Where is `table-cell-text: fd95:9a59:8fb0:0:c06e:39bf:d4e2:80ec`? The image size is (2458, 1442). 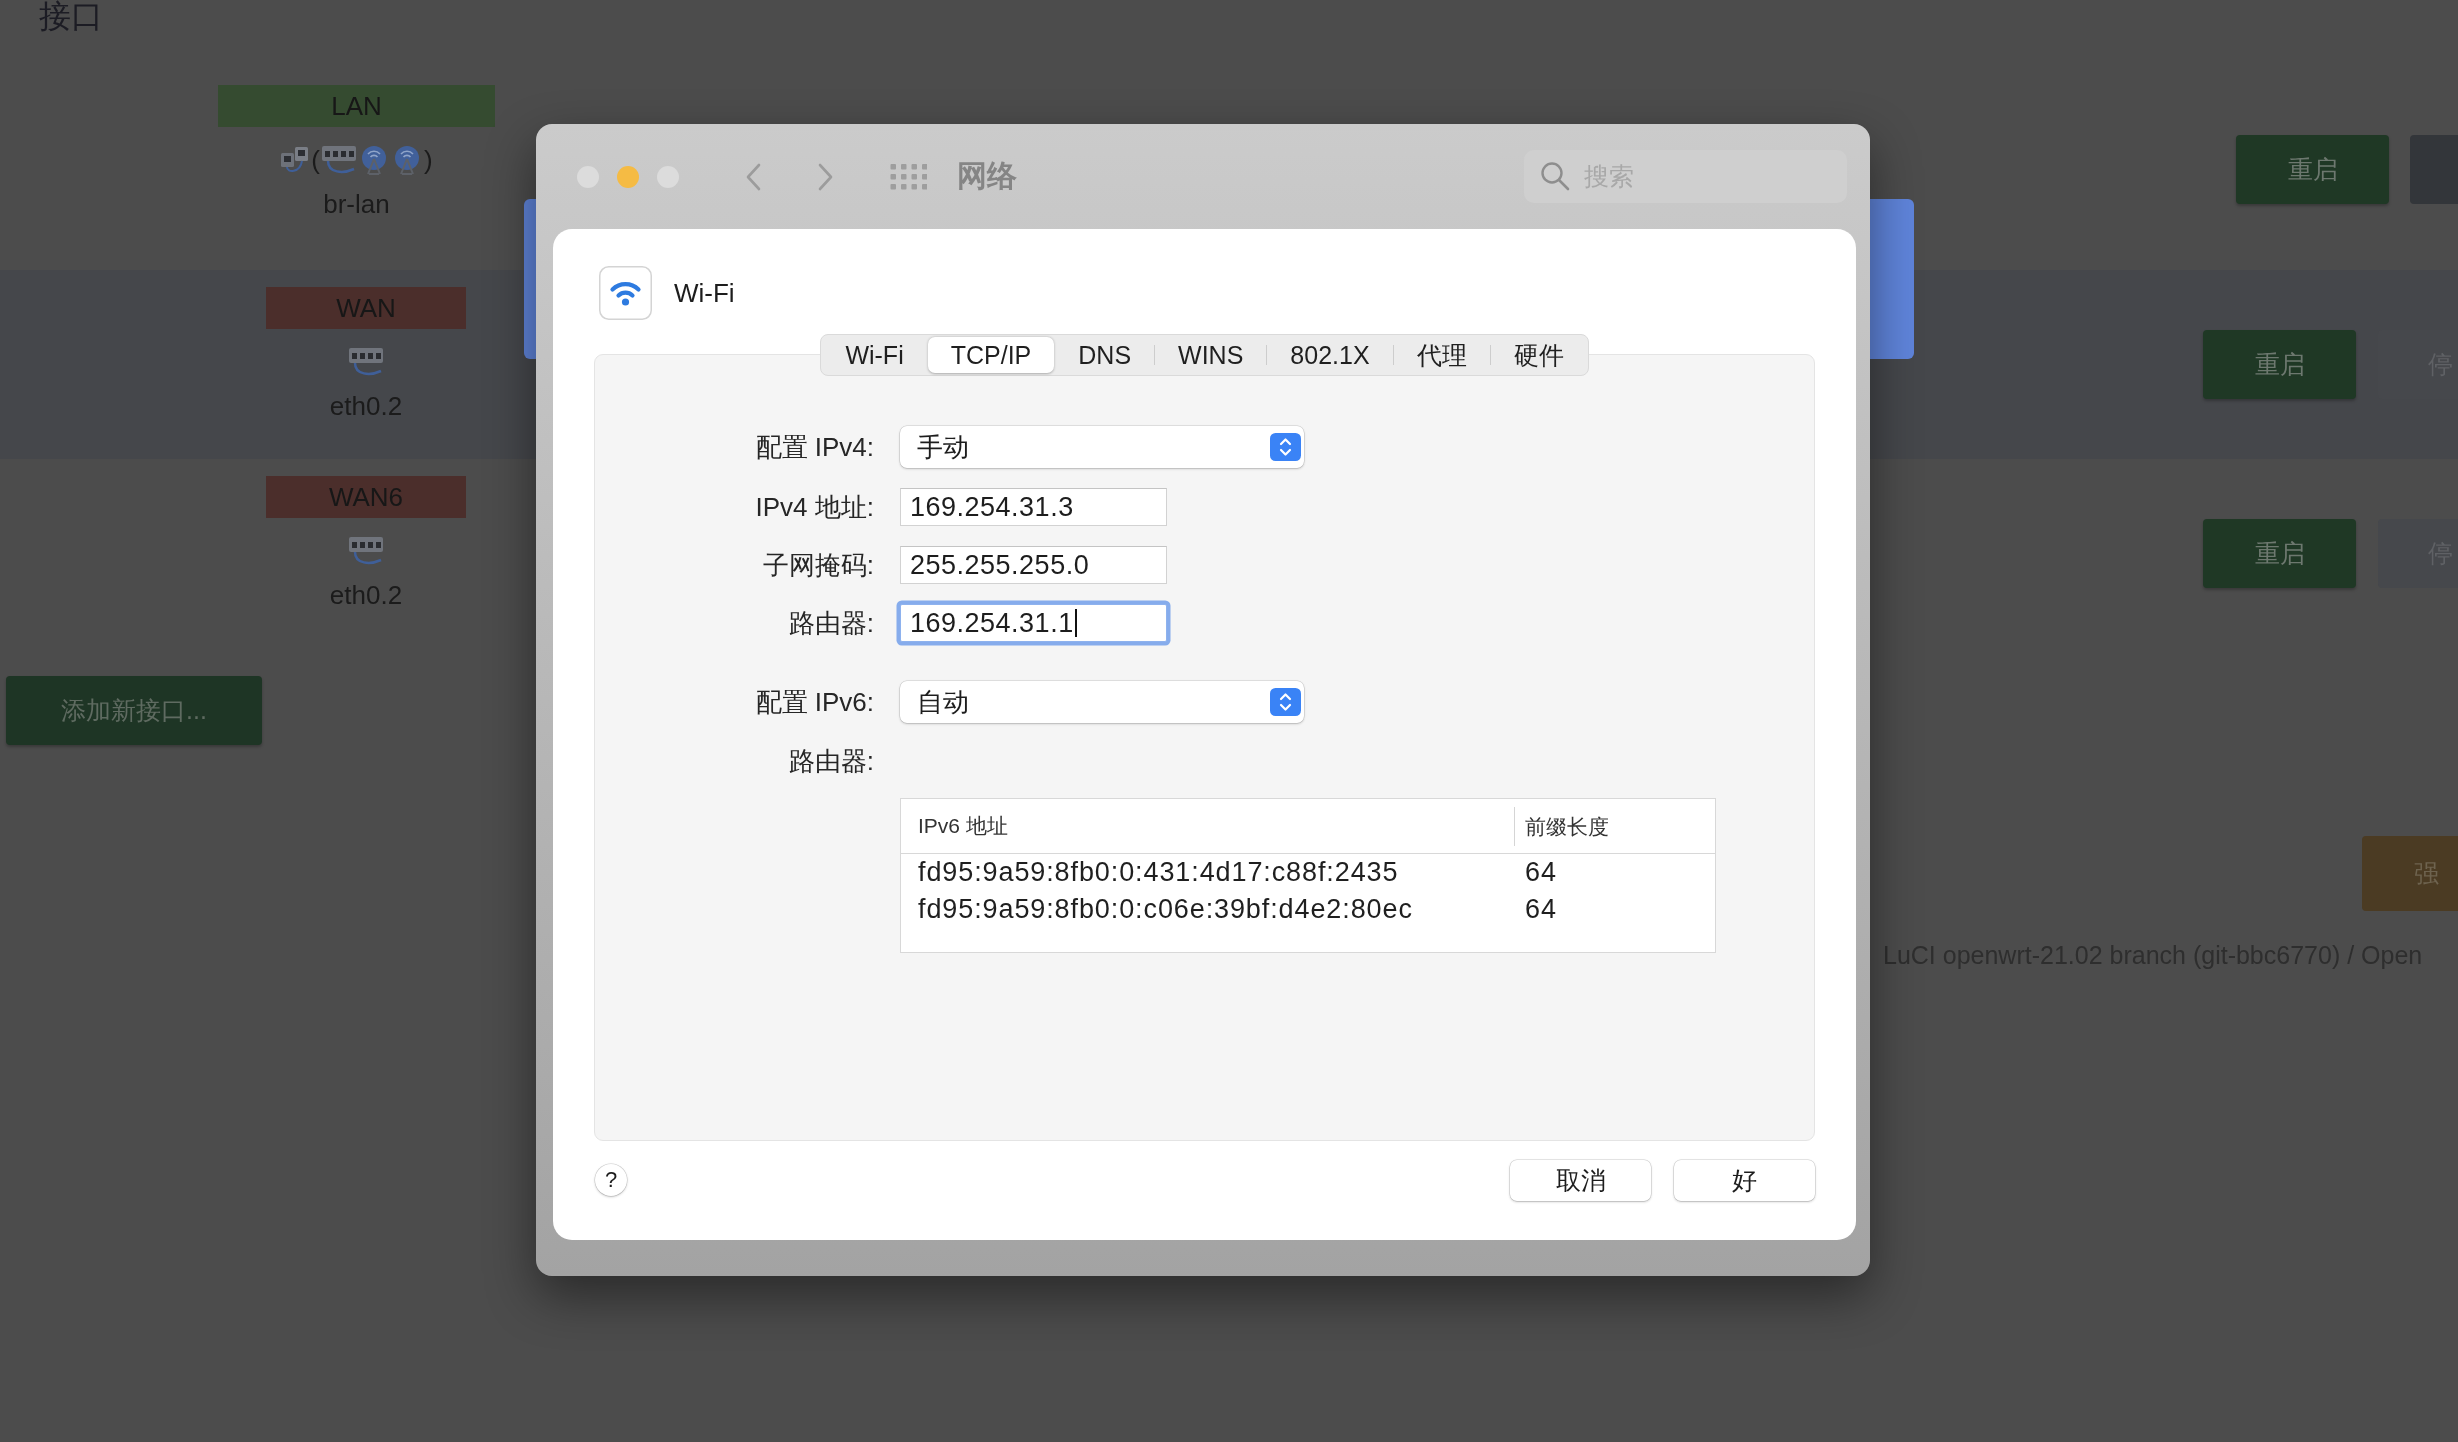 table-cell-text: fd95:9a59:8fb0:0:c06e:39bf:d4e2:80ec is located at coordinates (1165, 909).